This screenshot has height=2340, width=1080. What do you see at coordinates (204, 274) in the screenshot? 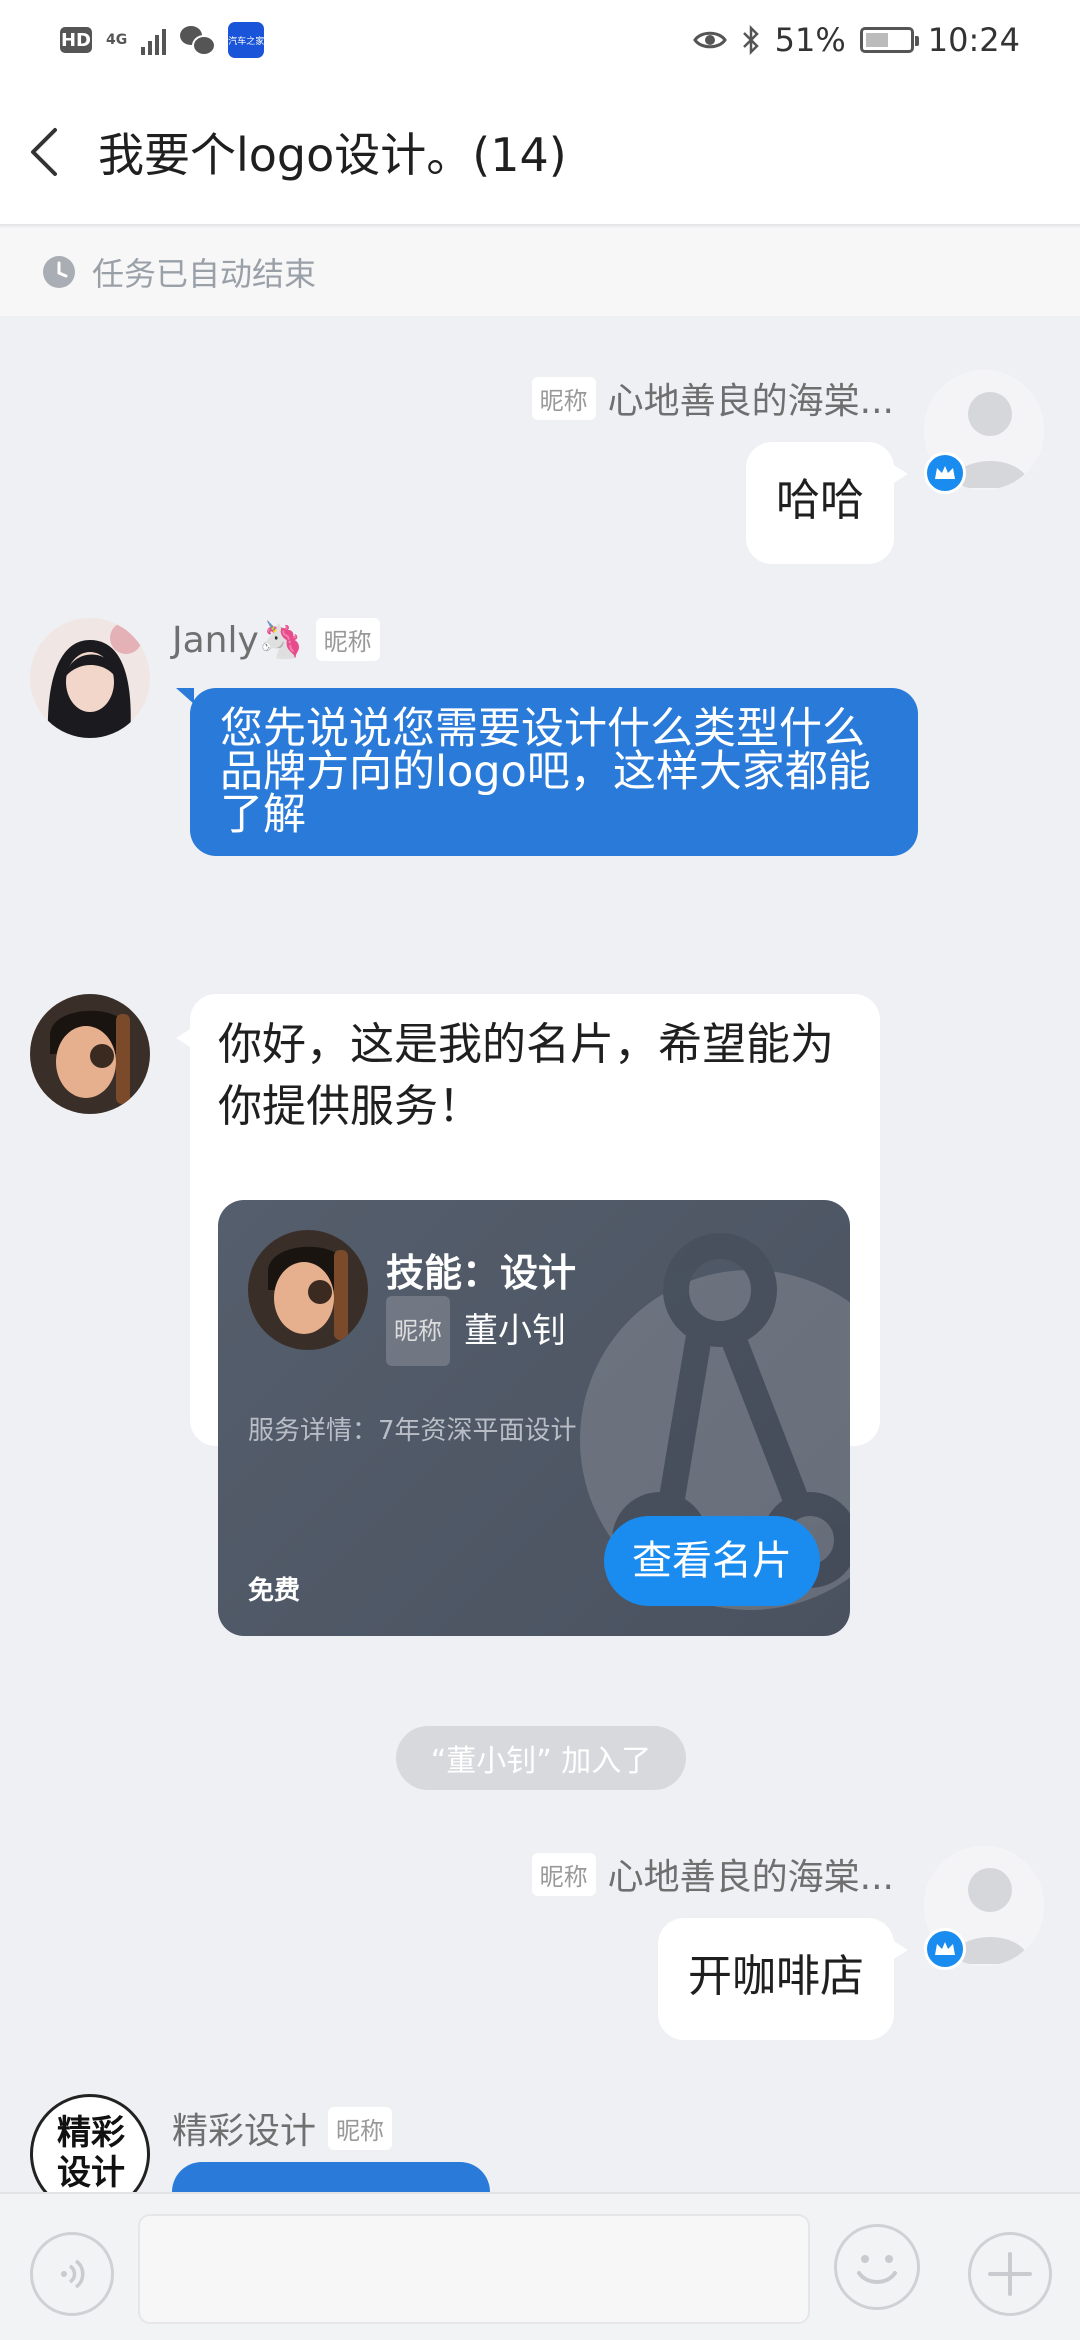
I see `notice-text: 任务已自动结束` at bounding box center [204, 274].